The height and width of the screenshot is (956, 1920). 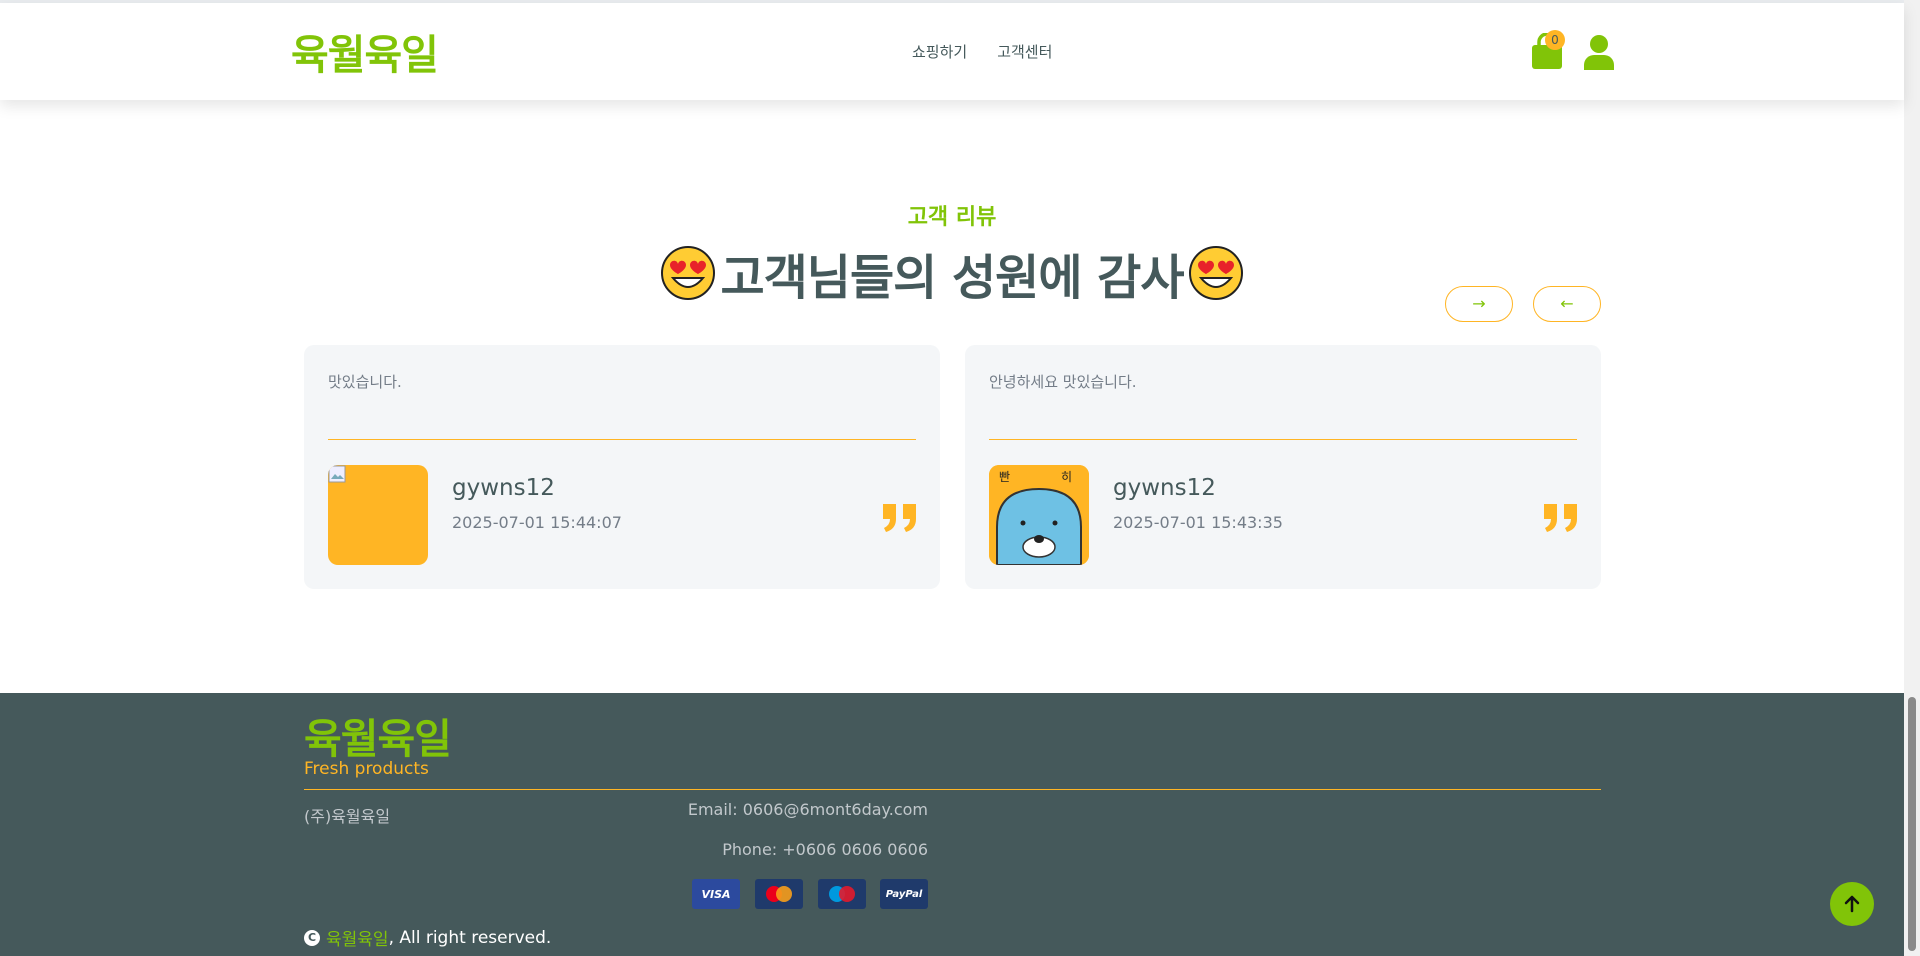 What do you see at coordinates (357, 937) in the screenshot?
I see `copyright-brand-link: 육월육일` at bounding box center [357, 937].